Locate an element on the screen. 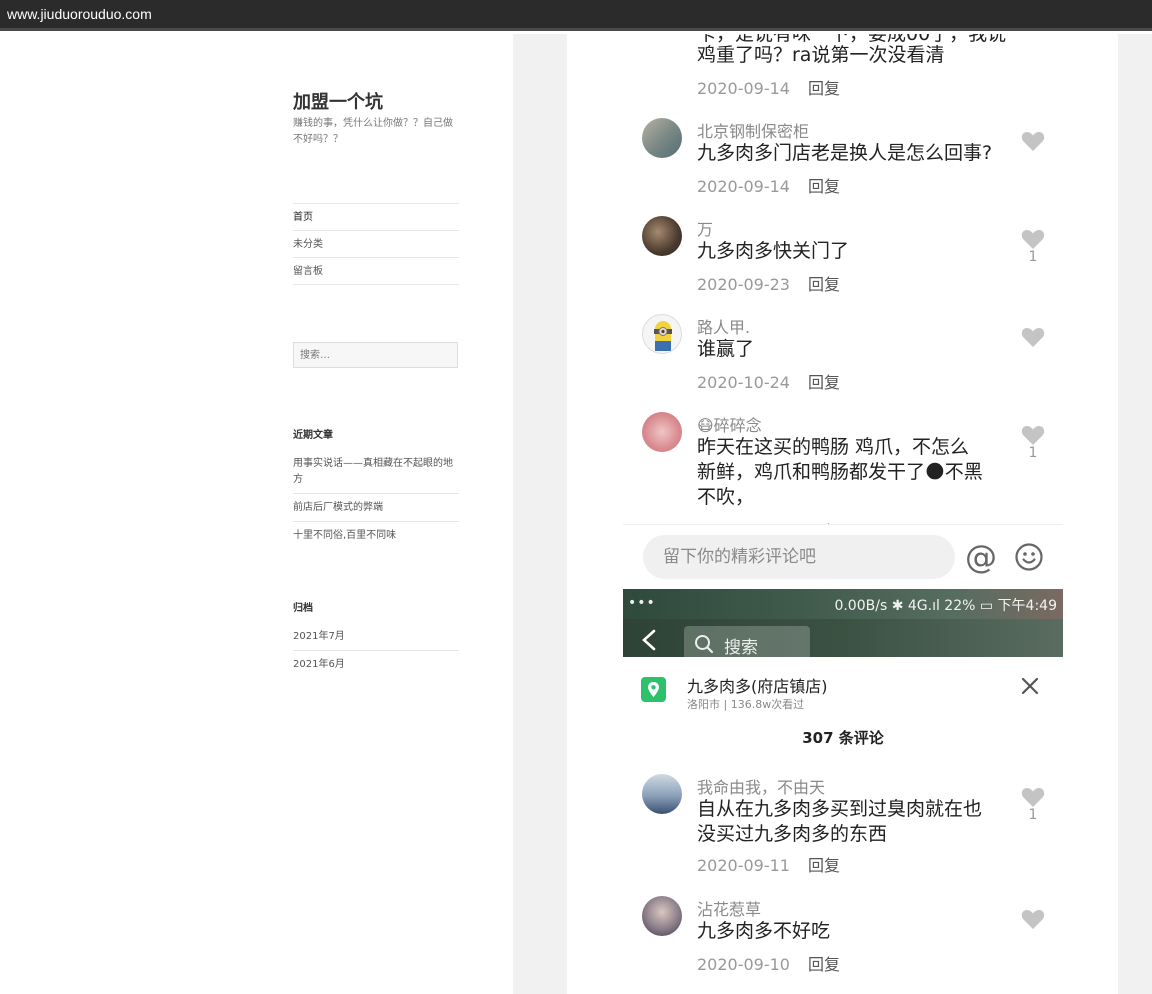 This screenshot has height=994, width=1152. location-pin-icon is located at coordinates (653, 689).